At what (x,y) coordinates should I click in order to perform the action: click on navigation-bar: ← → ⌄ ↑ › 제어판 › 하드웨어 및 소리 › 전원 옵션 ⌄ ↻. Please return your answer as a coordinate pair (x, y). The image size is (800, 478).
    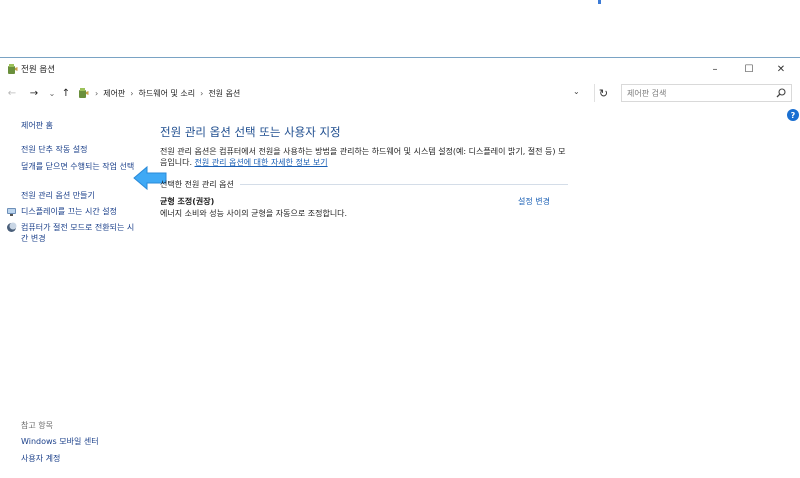
    Looking at the image, I should click on (400, 93).